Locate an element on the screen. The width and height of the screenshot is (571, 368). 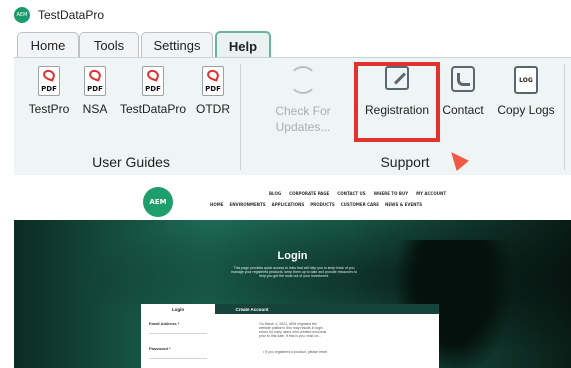
email-label: Email Address * is located at coordinates (164, 323).